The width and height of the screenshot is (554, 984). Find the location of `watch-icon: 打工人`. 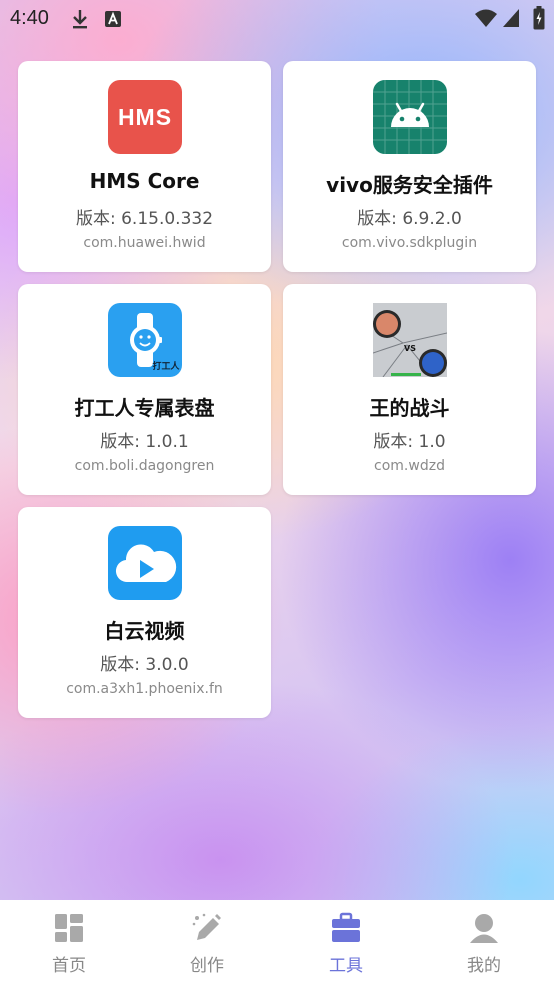

watch-icon: 打工人 is located at coordinates (145, 340).